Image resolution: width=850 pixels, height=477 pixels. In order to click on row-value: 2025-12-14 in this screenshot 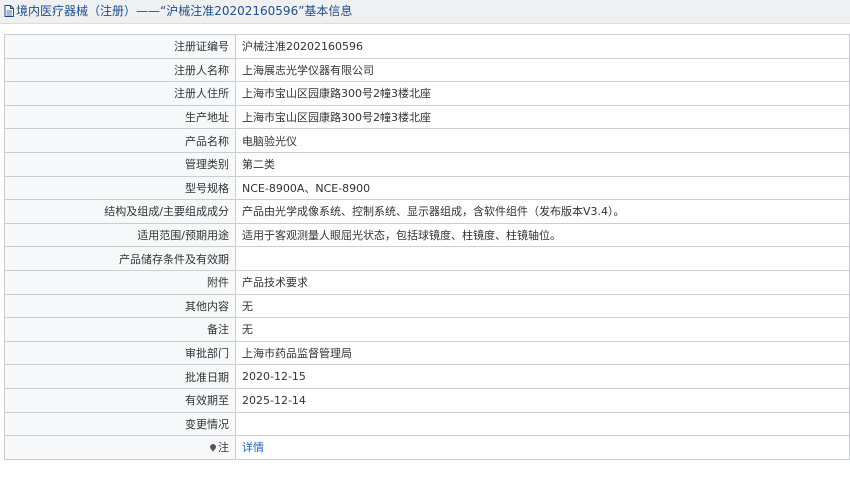, I will do `click(542, 400)`.